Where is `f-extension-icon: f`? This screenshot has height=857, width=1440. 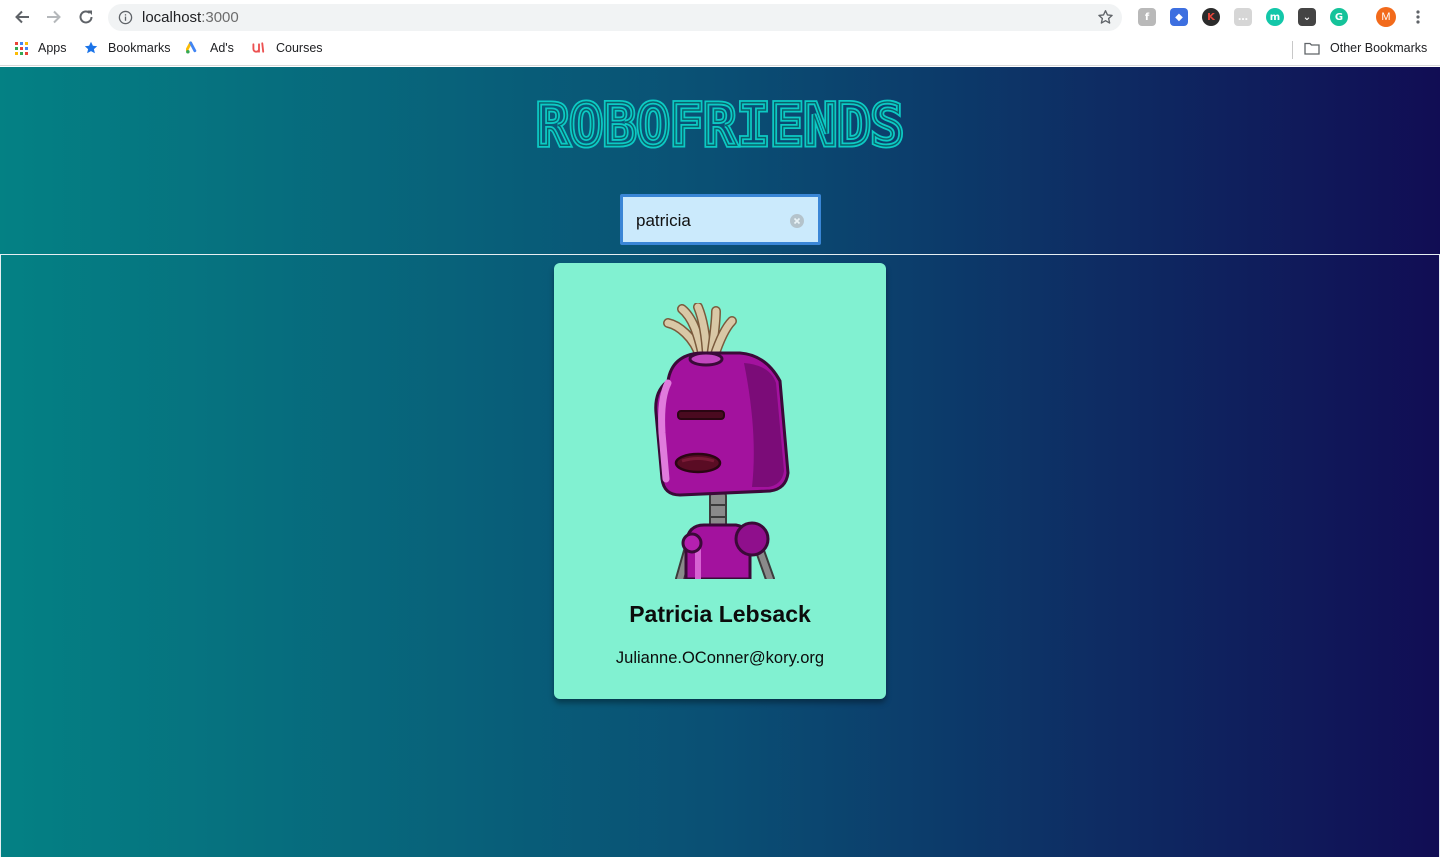 f-extension-icon: f is located at coordinates (1147, 17).